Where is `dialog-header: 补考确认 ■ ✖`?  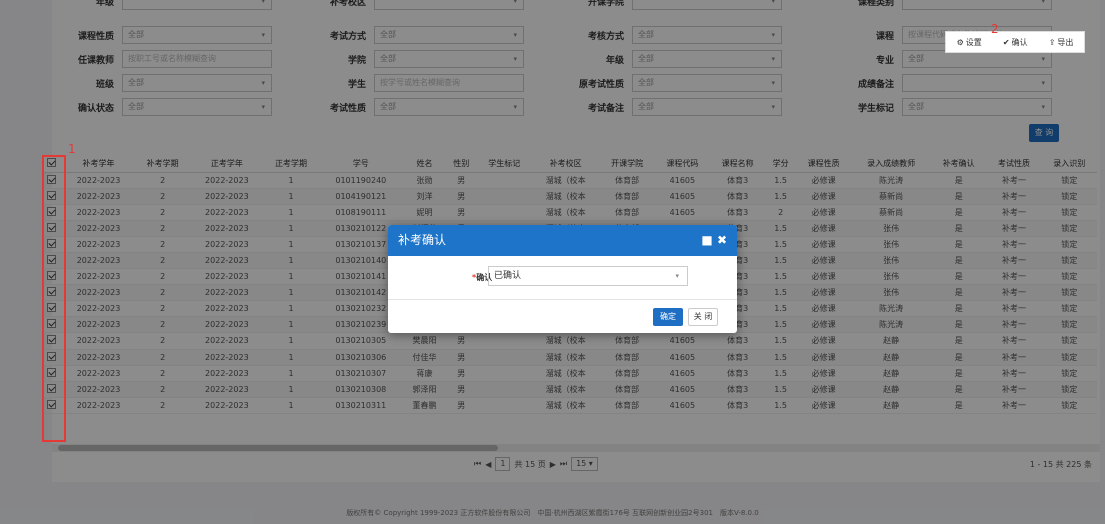 dialog-header: 补考确认 ■ ✖ is located at coordinates (562, 240).